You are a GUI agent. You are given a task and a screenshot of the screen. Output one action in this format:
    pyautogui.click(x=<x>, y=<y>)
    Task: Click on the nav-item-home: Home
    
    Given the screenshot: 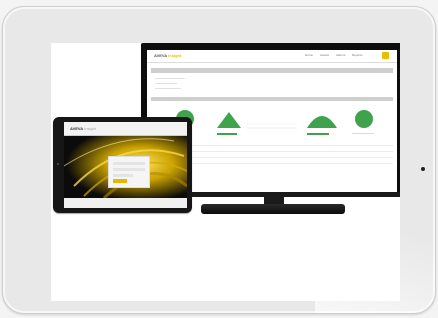 What is the action you would take?
    pyautogui.click(x=309, y=55)
    